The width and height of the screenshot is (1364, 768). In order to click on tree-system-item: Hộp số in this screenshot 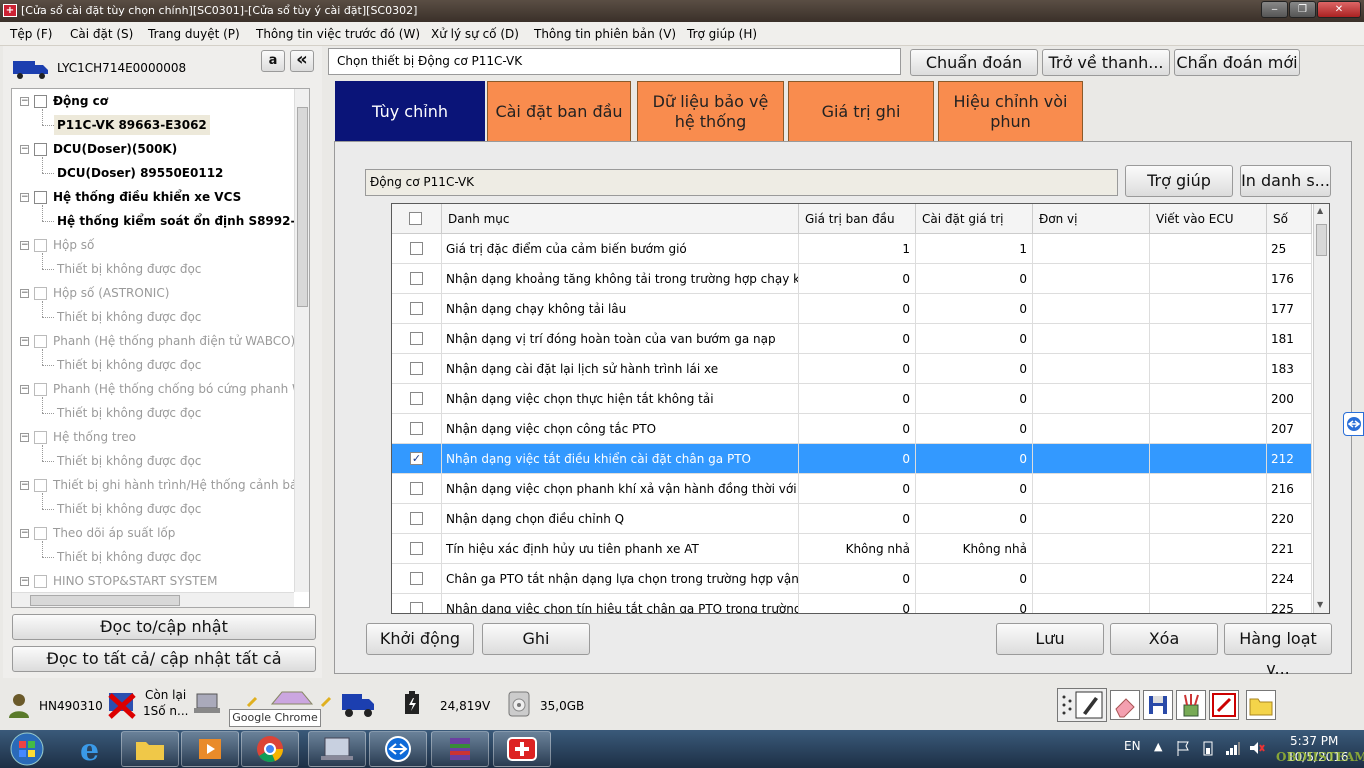, I will do `click(73, 245)`.